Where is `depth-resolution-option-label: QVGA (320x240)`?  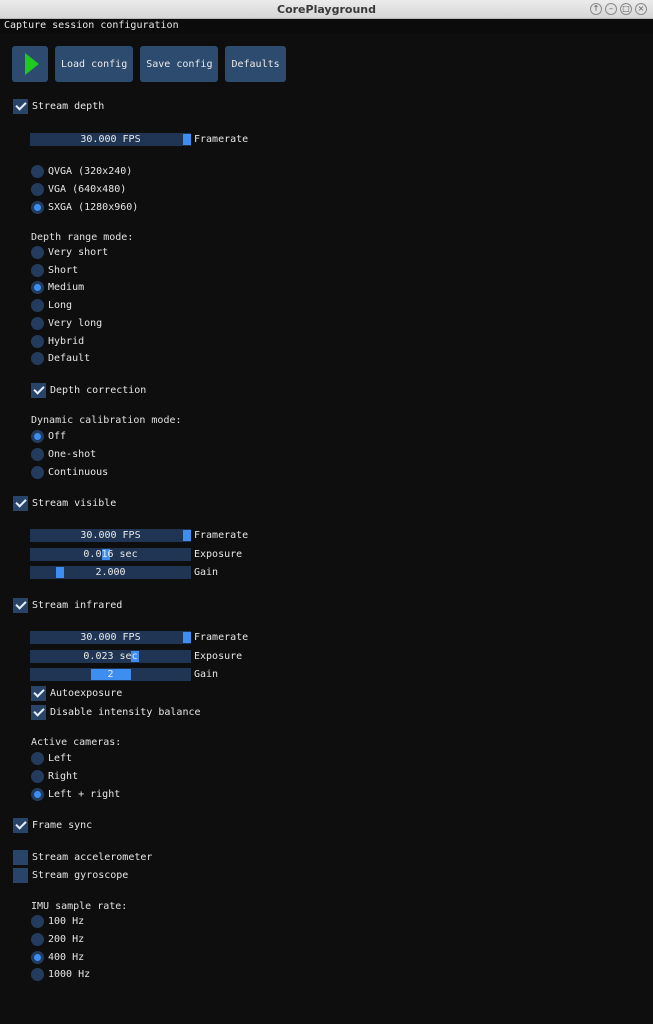 depth-resolution-option-label: QVGA (320x240) is located at coordinates (90, 171).